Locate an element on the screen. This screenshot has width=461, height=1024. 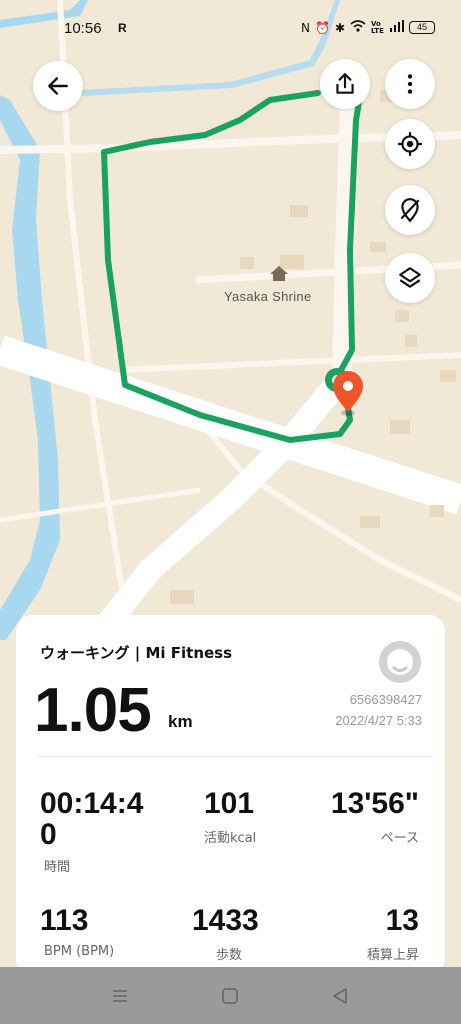
duration-label: 時間 is located at coordinates (57, 867).